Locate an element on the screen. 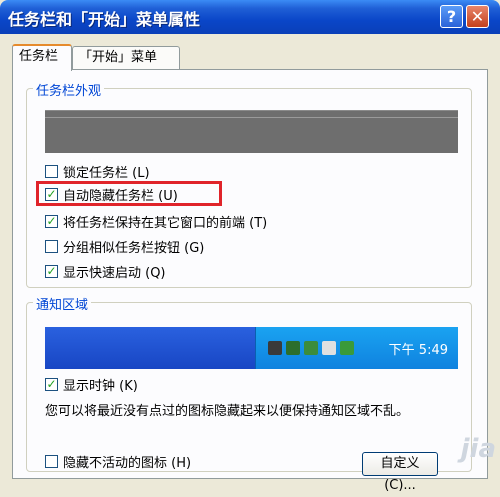 The height and width of the screenshot is (497, 500). notify-info-text: 您可以将最近没有点过的图标隐藏起来以便保持通知区域不乱。 is located at coordinates (227, 411).